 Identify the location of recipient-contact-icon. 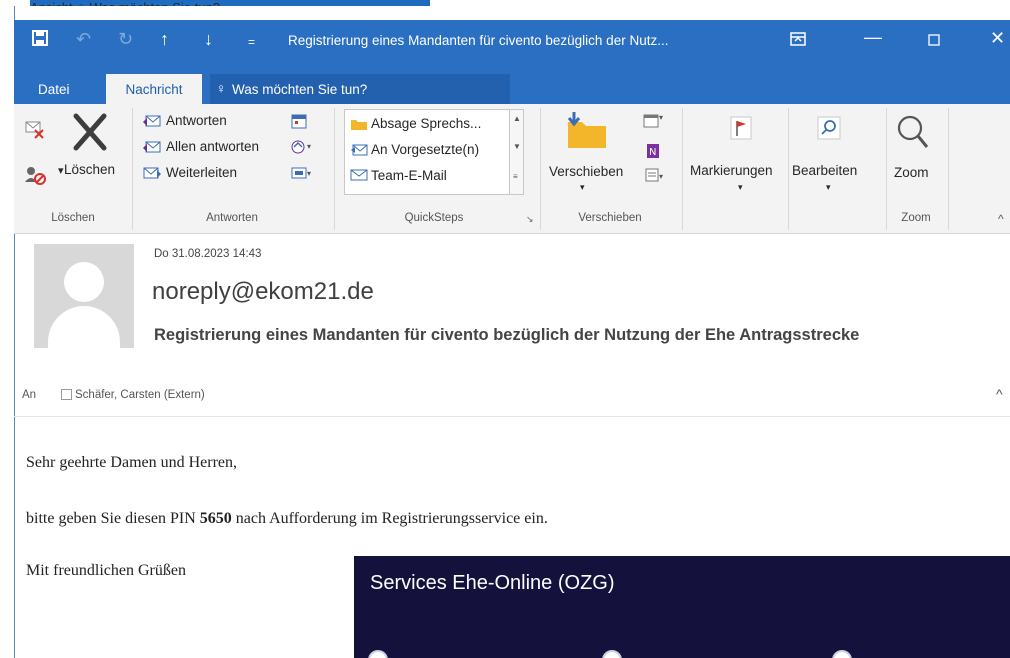
(66, 394).